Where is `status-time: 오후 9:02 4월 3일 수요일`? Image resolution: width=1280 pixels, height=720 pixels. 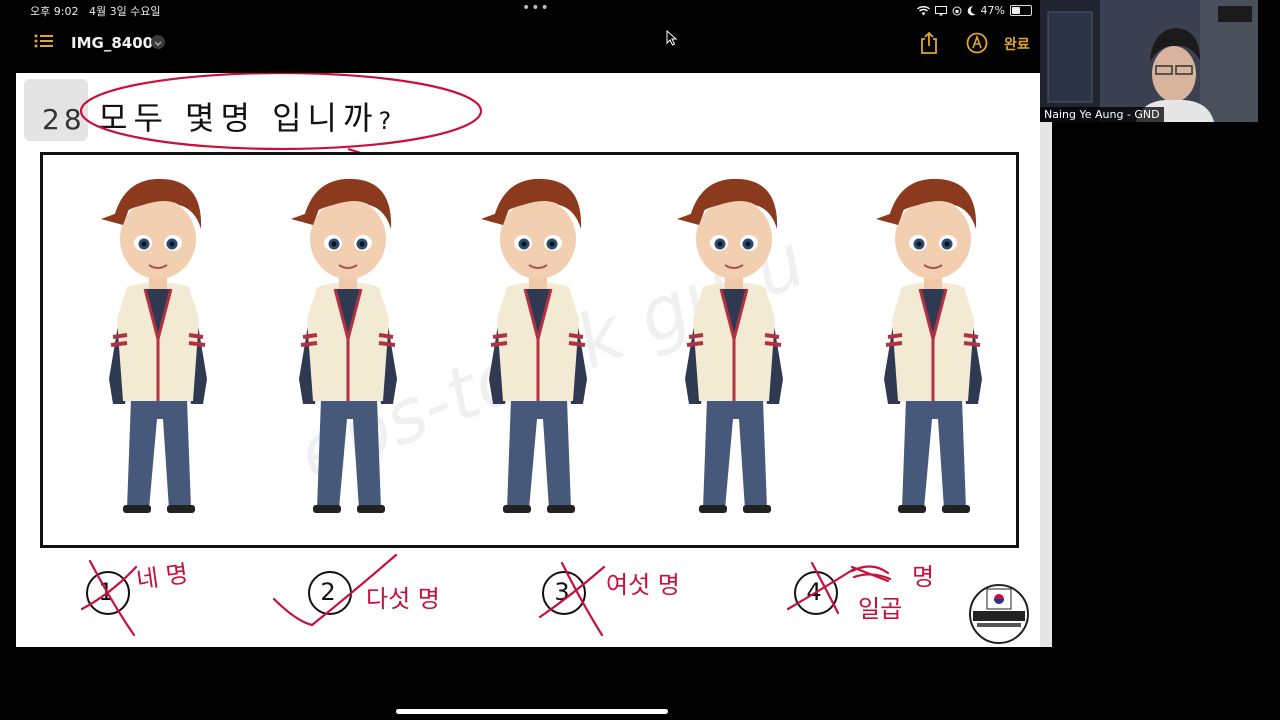
status-time: 오후 9:02 4월 3일 수요일 is located at coordinates (95, 11).